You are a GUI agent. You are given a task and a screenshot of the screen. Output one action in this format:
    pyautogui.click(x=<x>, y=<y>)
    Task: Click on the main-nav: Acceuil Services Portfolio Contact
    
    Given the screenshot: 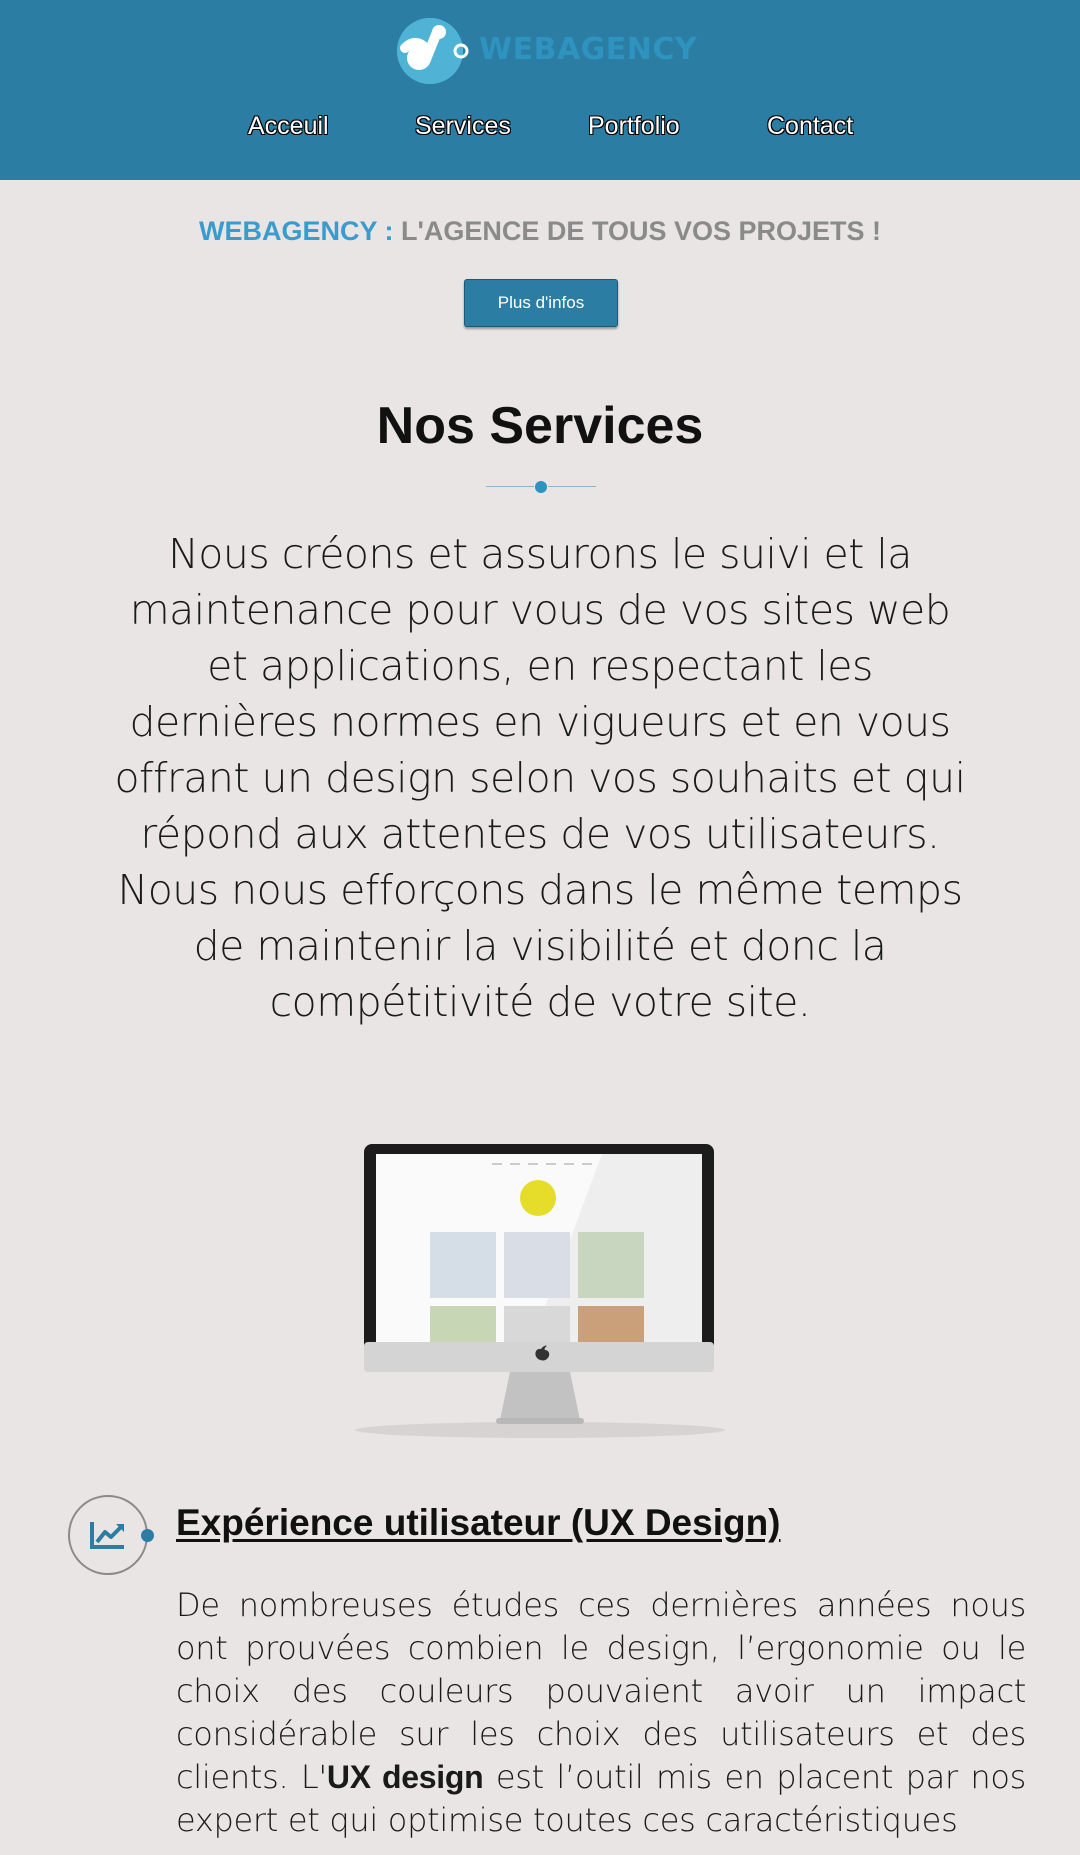 What is the action you would take?
    pyautogui.click(x=540, y=130)
    